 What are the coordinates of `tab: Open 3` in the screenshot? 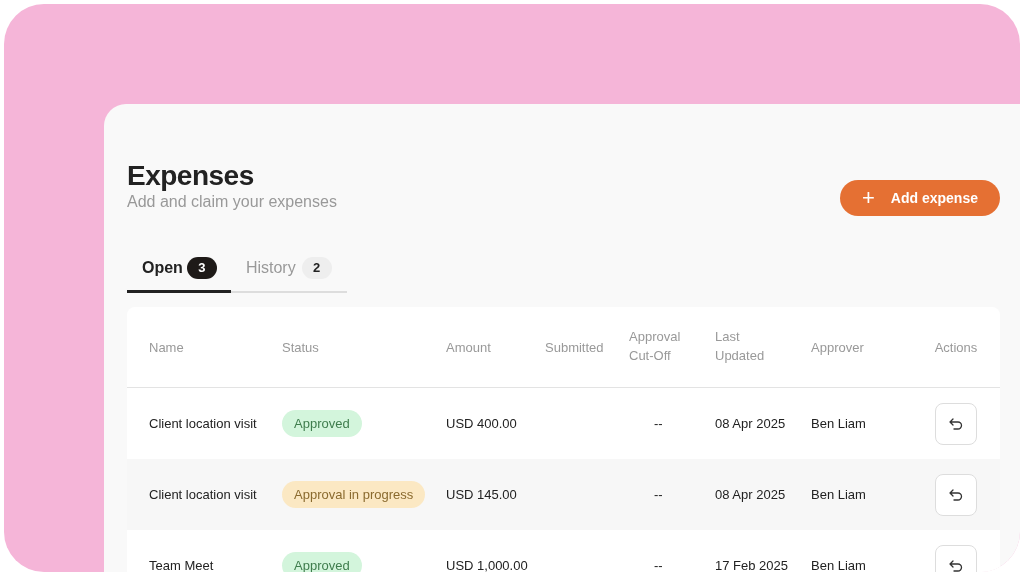 It's located at (179, 274).